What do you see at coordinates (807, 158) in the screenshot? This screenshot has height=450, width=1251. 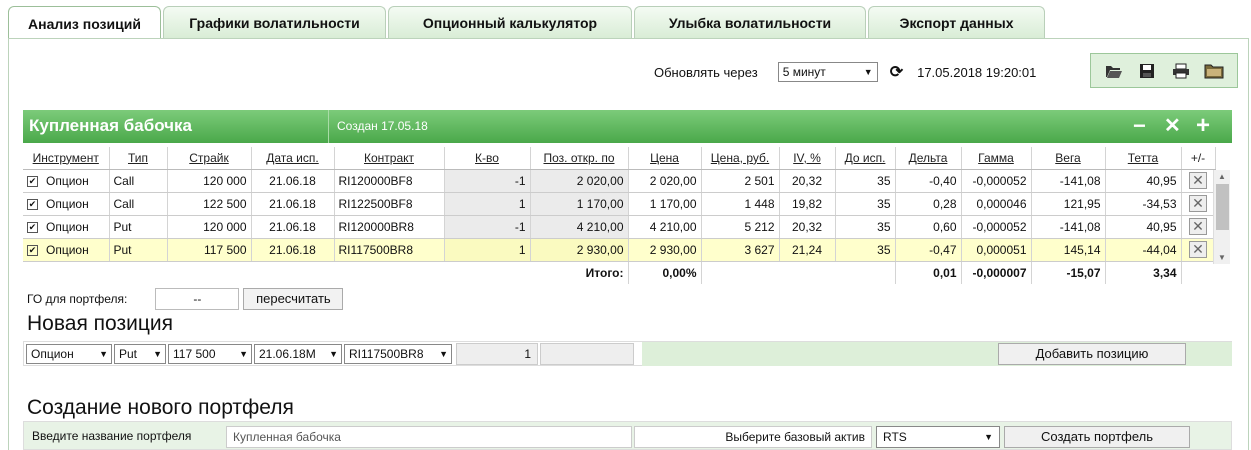 I see `col-header-iv: IV, %` at bounding box center [807, 158].